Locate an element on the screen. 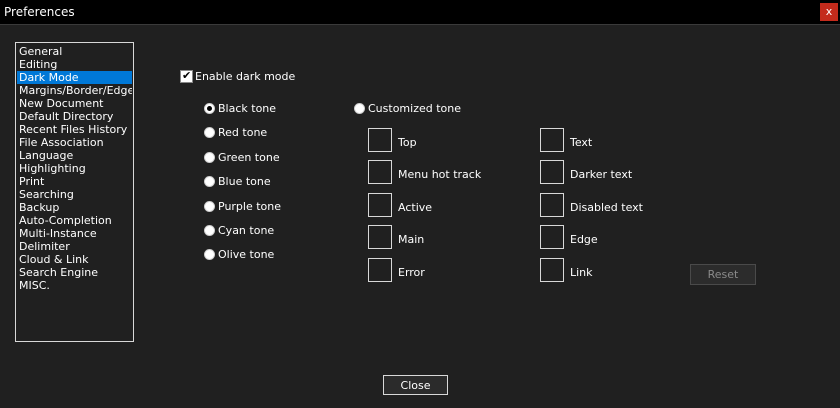 Image resolution: width=840 pixels, height=408 pixels. swatch-label-error: Error is located at coordinates (411, 272).